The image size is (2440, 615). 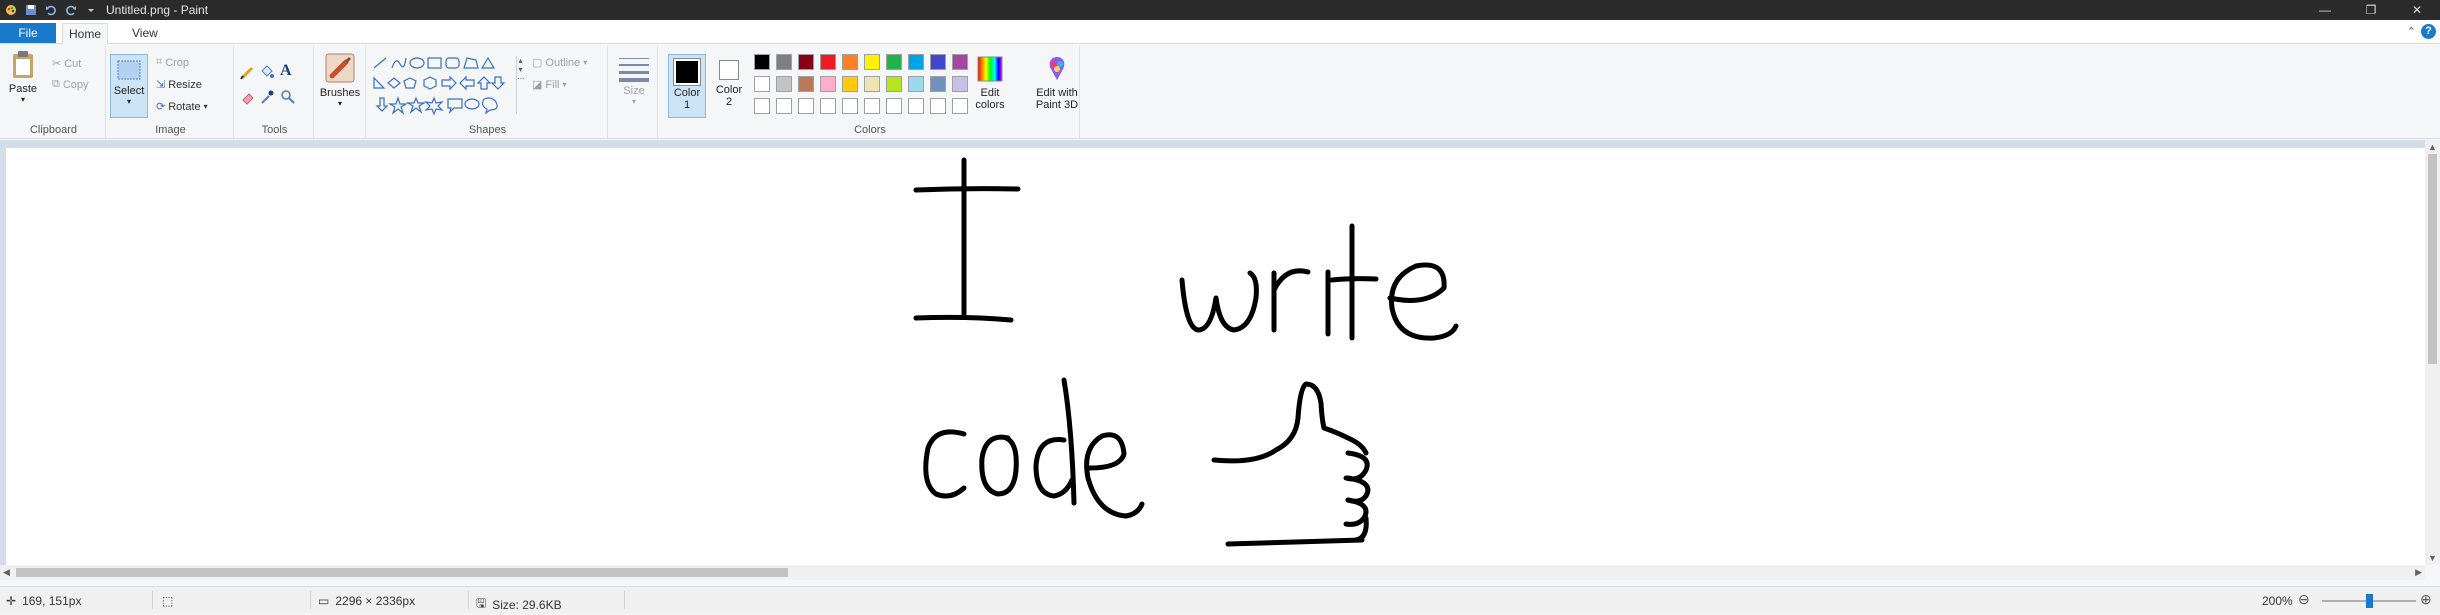 What do you see at coordinates (2411, 31) in the screenshot?
I see `minimize-ribbon-icon: ⌃` at bounding box center [2411, 31].